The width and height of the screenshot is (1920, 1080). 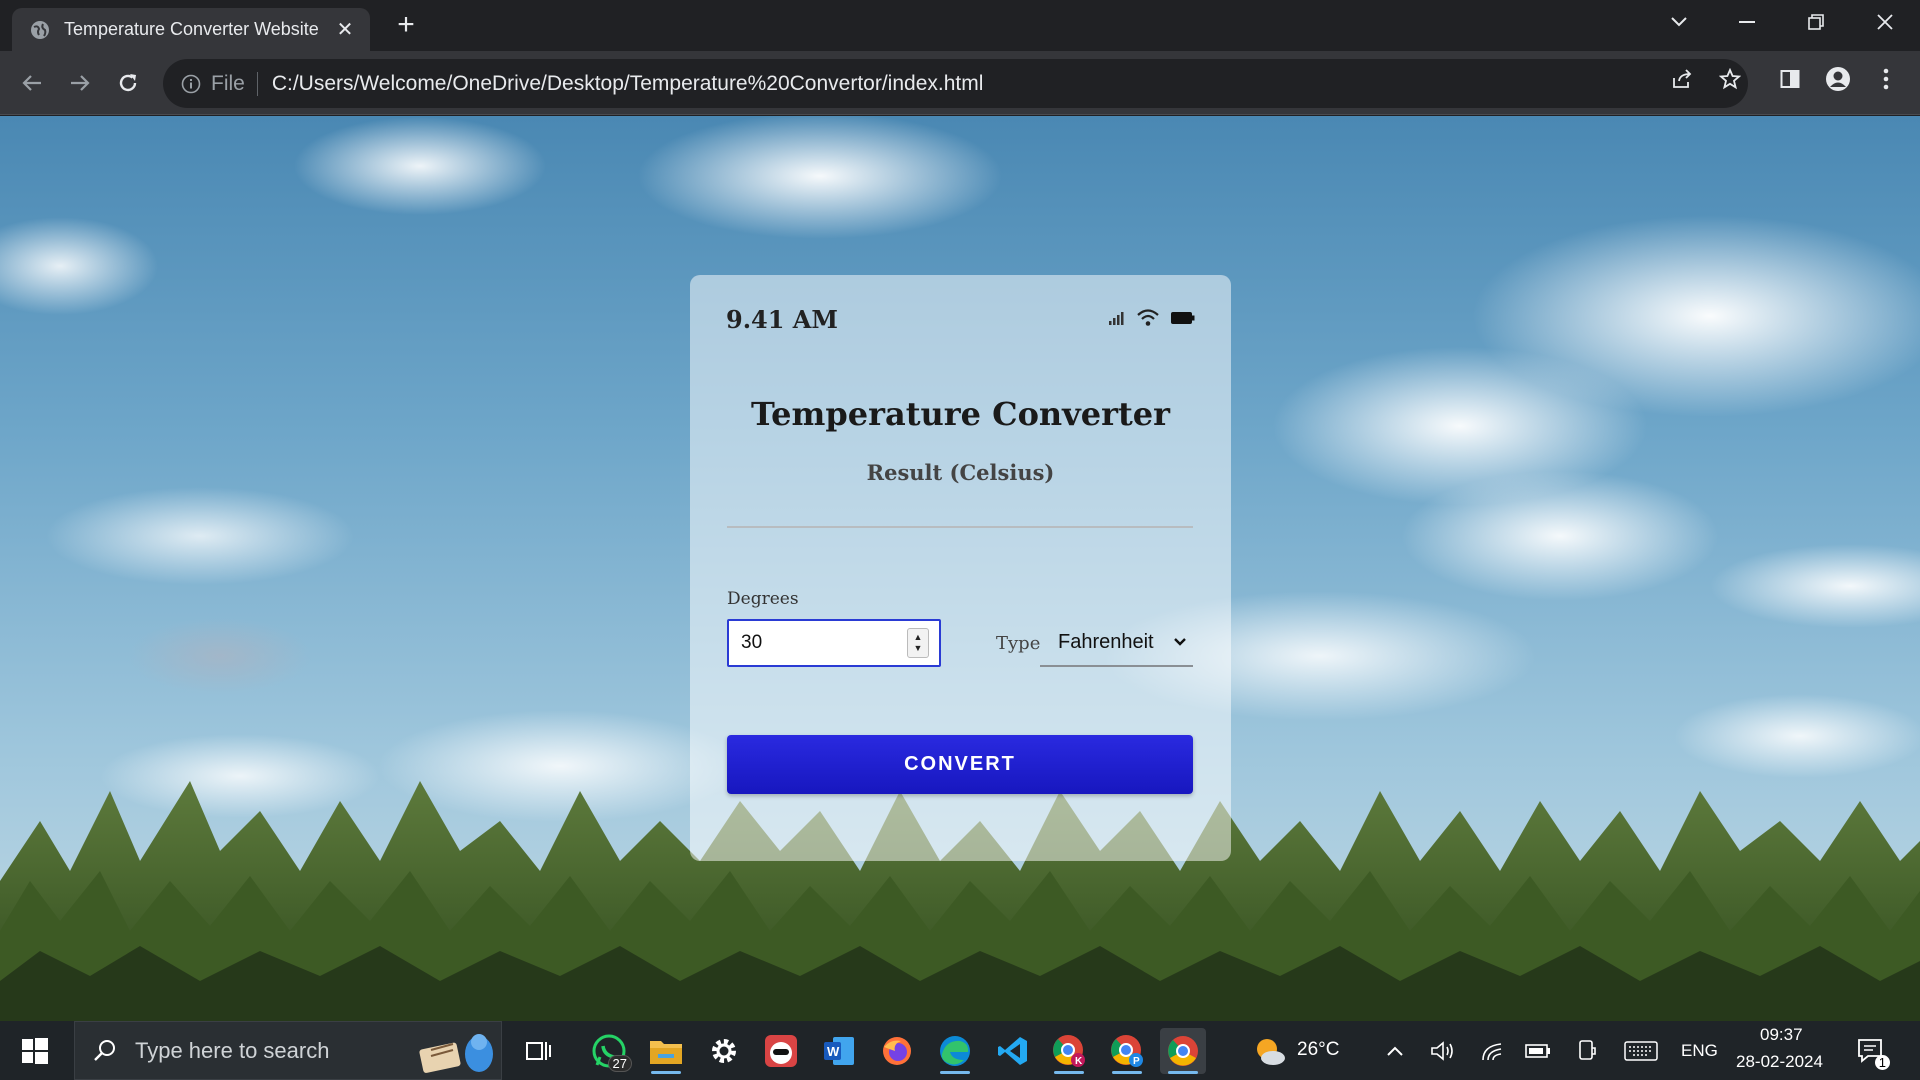 I want to click on chrome-profile-p-icon: P, so click(x=1127, y=1051).